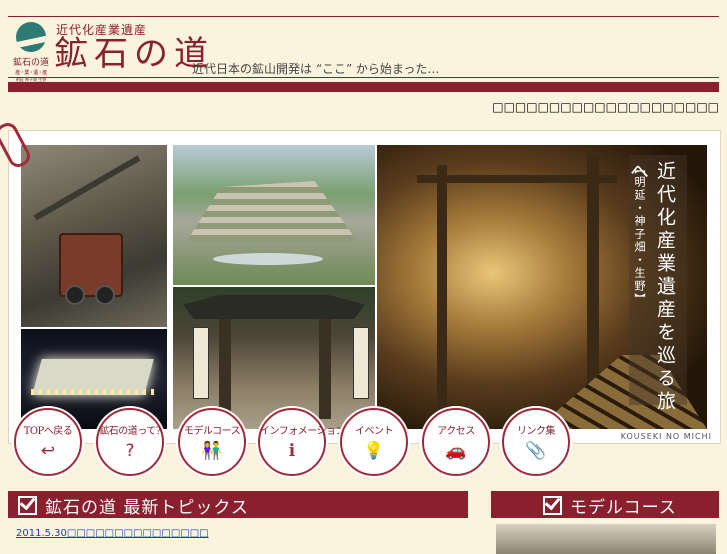 The width and height of the screenshot is (727, 554). Describe the element at coordinates (274, 358) in the screenshot. I see `photo-mine-gate` at that location.